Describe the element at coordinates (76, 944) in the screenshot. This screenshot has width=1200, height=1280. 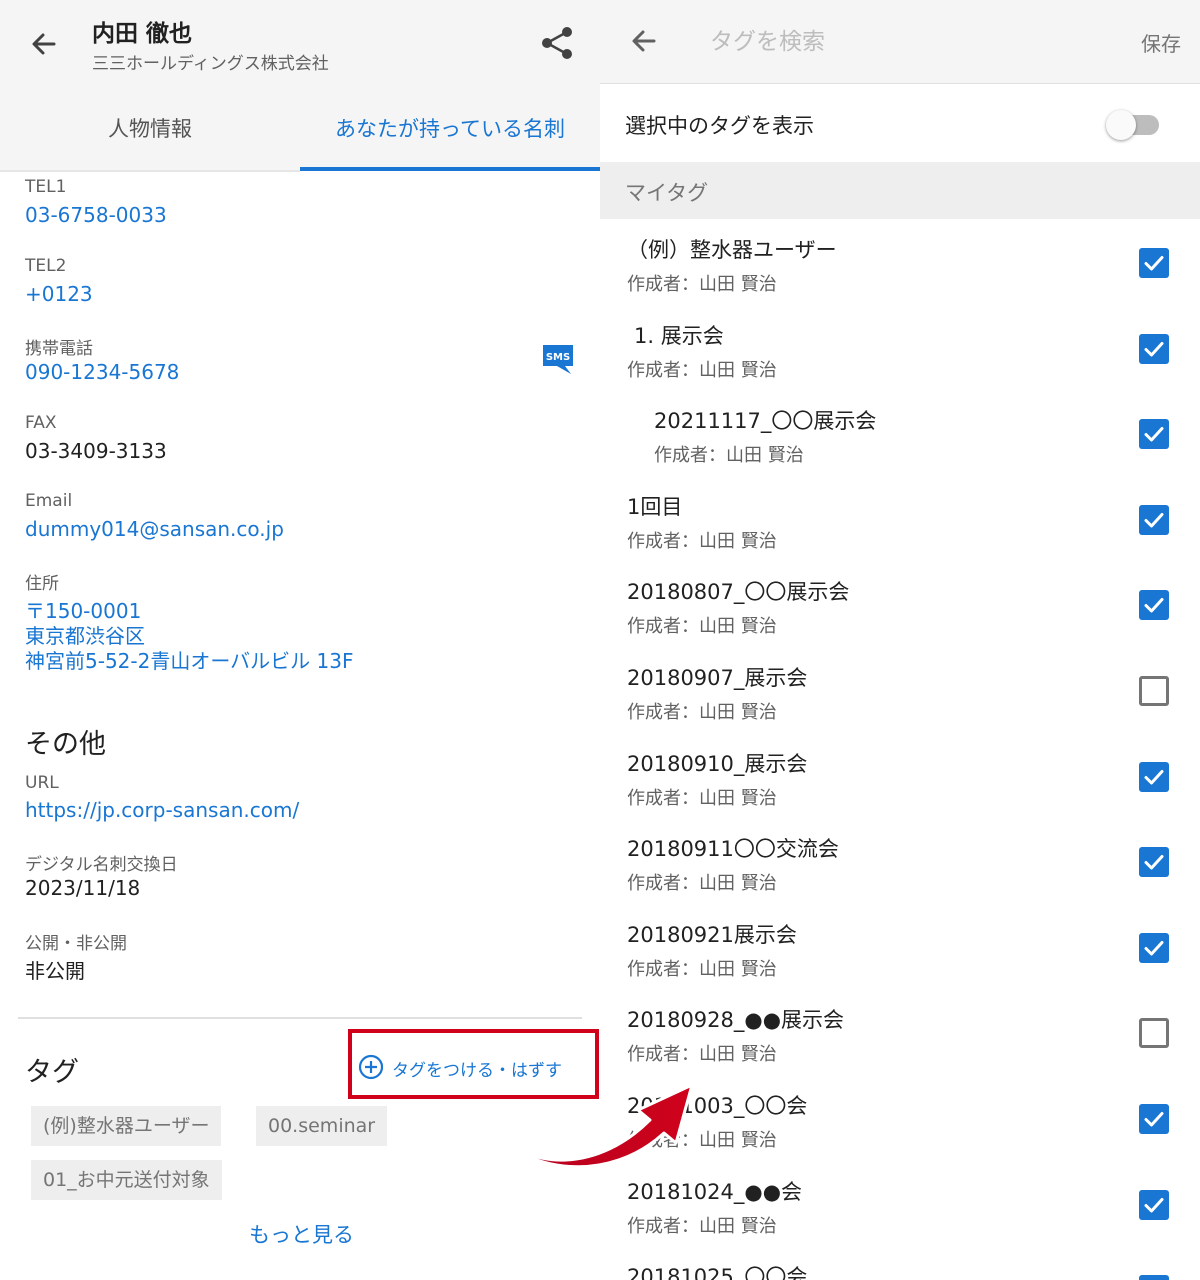
I see `visibility-label: 公開・非公開` at that location.